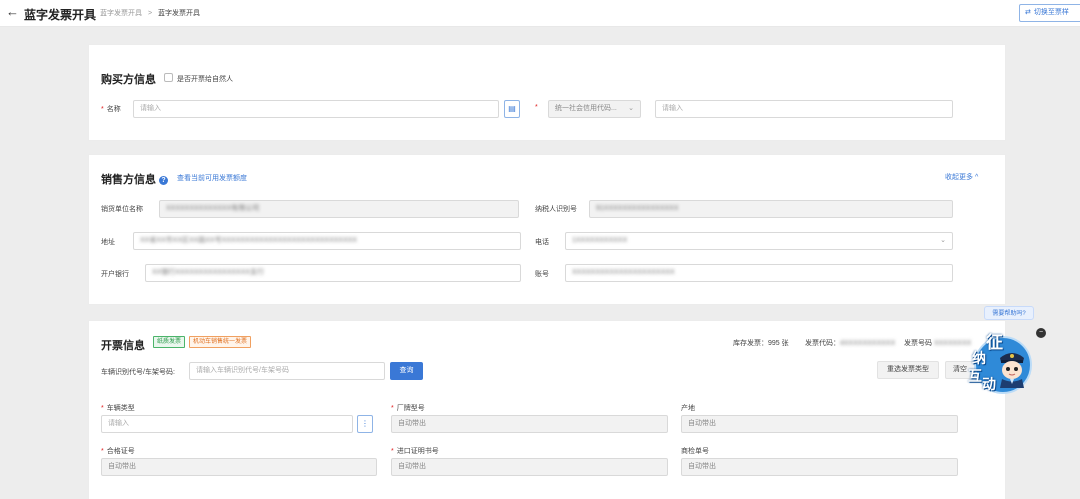 The image size is (1080, 499). What do you see at coordinates (333, 273) in the screenshot?
I see `seller-bank-input: XX银行XXXXXXXXXXXXXXXX支行` at bounding box center [333, 273].